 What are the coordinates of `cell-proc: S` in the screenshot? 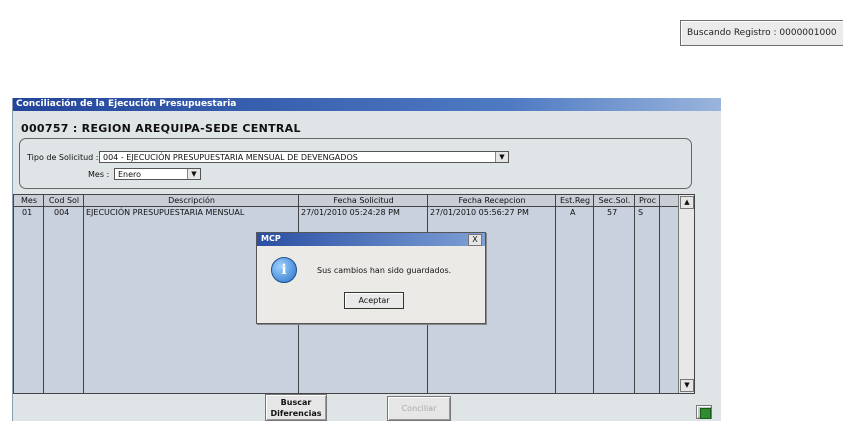 It's located at (647, 212).